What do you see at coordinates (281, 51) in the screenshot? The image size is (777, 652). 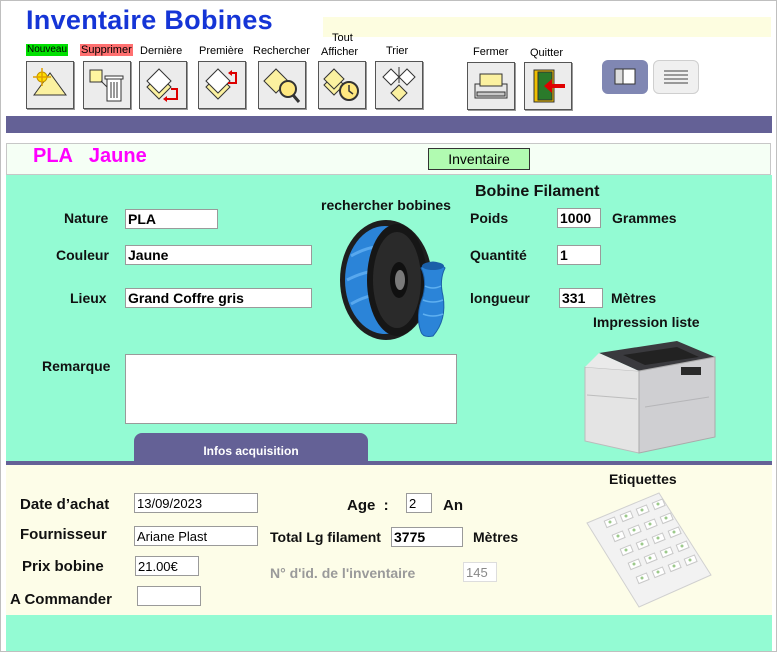 I see `rechercher-label: Rechercher` at bounding box center [281, 51].